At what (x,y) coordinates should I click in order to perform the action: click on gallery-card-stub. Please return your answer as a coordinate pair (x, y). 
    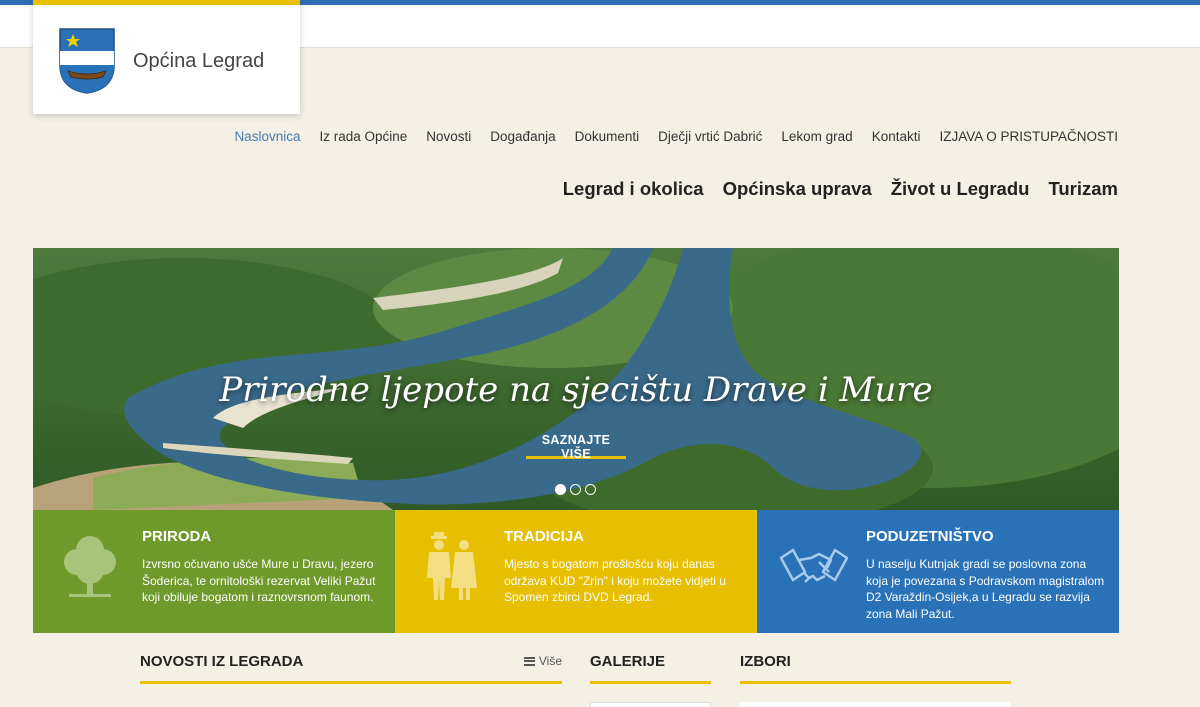
    Looking at the image, I should click on (650, 704).